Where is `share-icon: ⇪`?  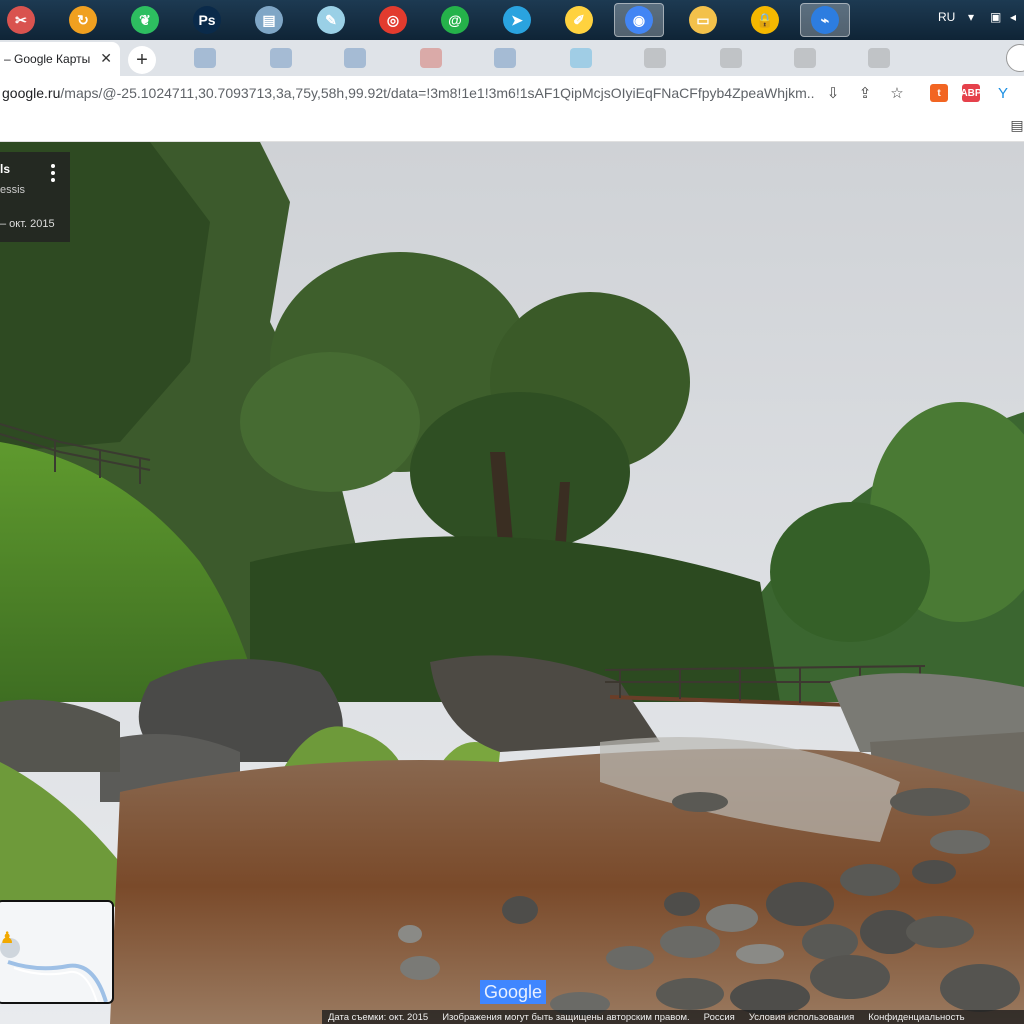
share-icon: ⇪ is located at coordinates (865, 93).